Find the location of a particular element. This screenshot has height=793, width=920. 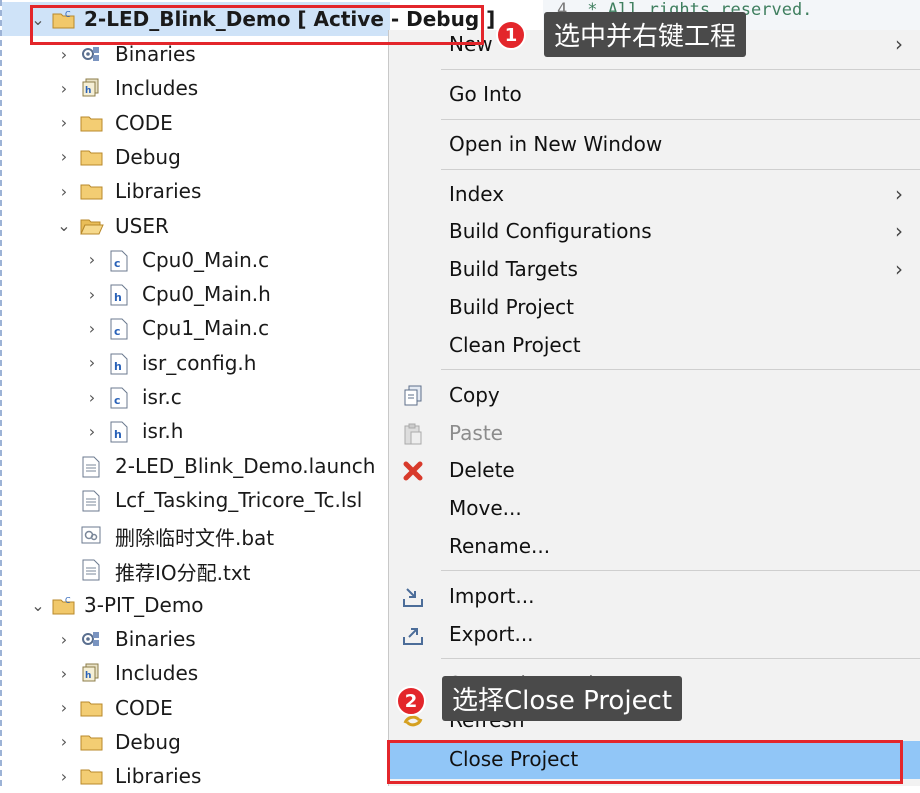

tree-item: 删除临时文件.bat is located at coordinates (196, 534).